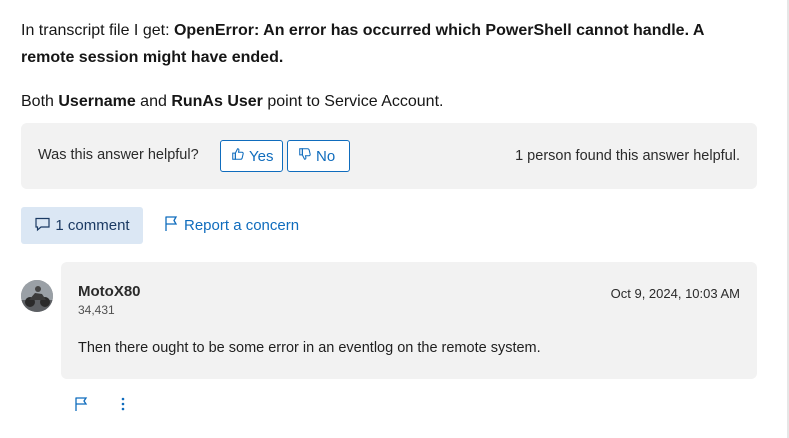 The width and height of the screenshot is (789, 438). I want to click on flag-icon, so click(174, 225).